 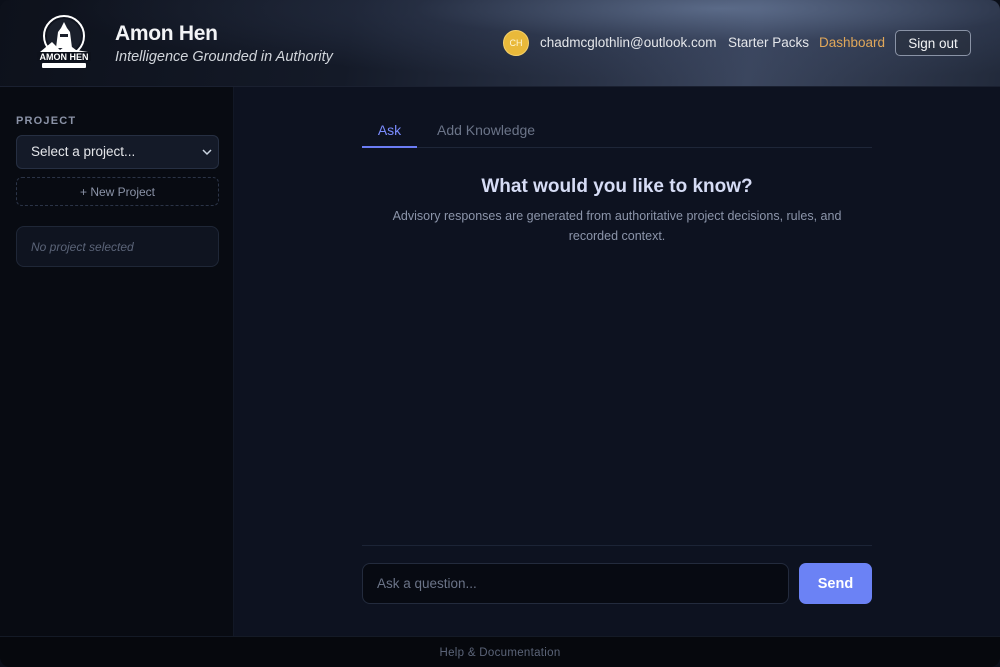 What do you see at coordinates (933, 43) in the screenshot?
I see `sign-out-button: Sign out` at bounding box center [933, 43].